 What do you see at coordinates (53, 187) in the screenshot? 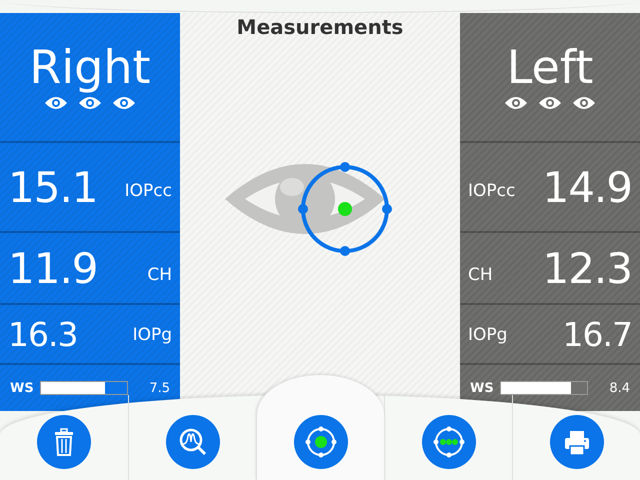
I see `measurement-value: 15.1` at bounding box center [53, 187].